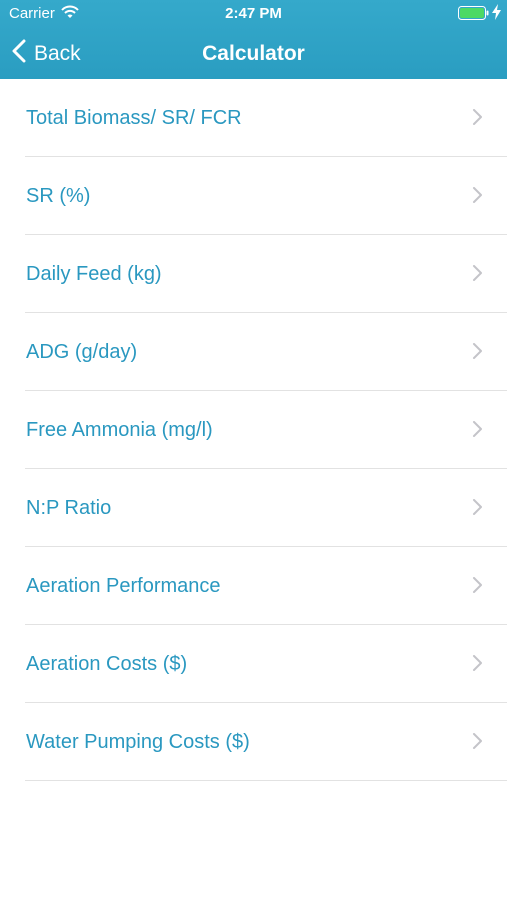  What do you see at coordinates (69, 508) in the screenshot?
I see `list-item-label: N:P Ratio` at bounding box center [69, 508].